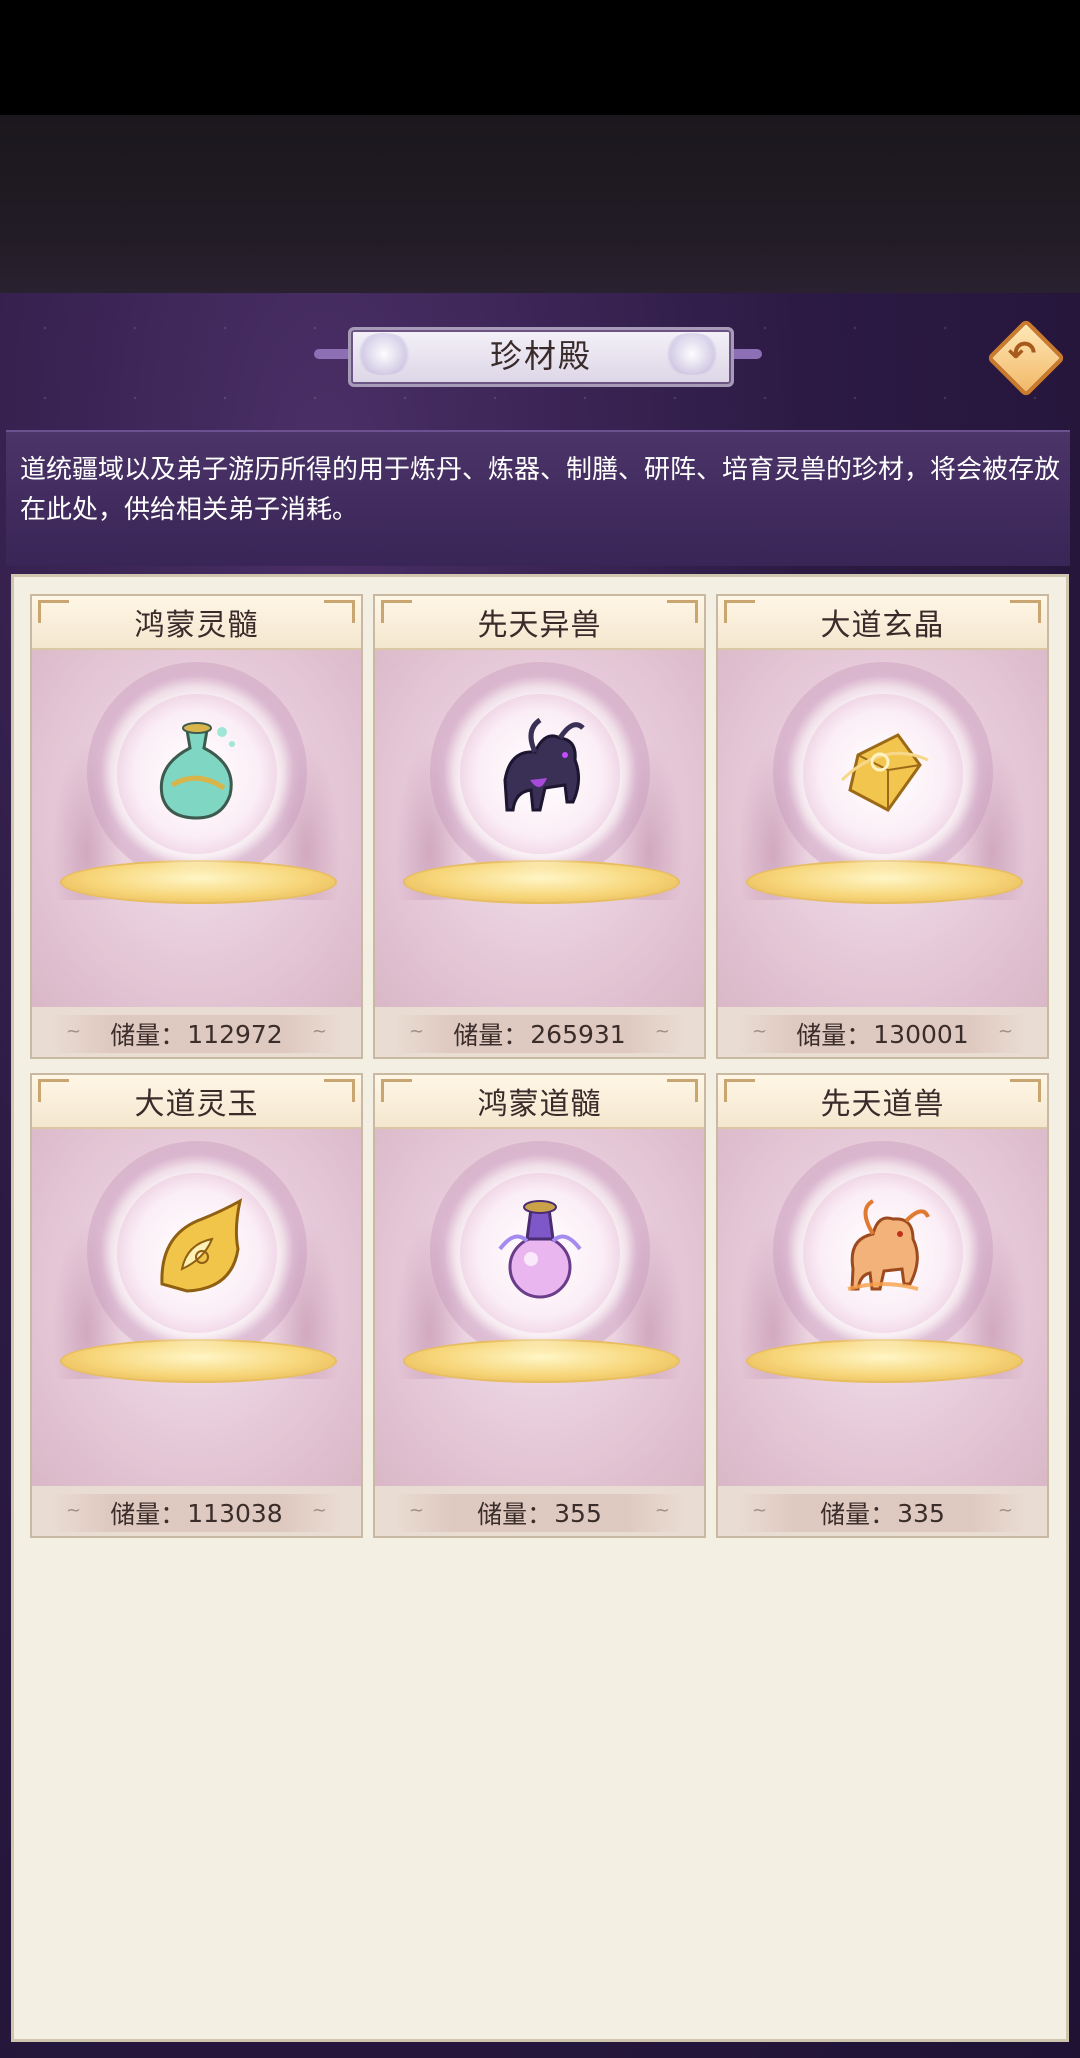  I want to click on material-card: 大道灵玉 储量： 113038 ~ ~, so click(196, 1305).